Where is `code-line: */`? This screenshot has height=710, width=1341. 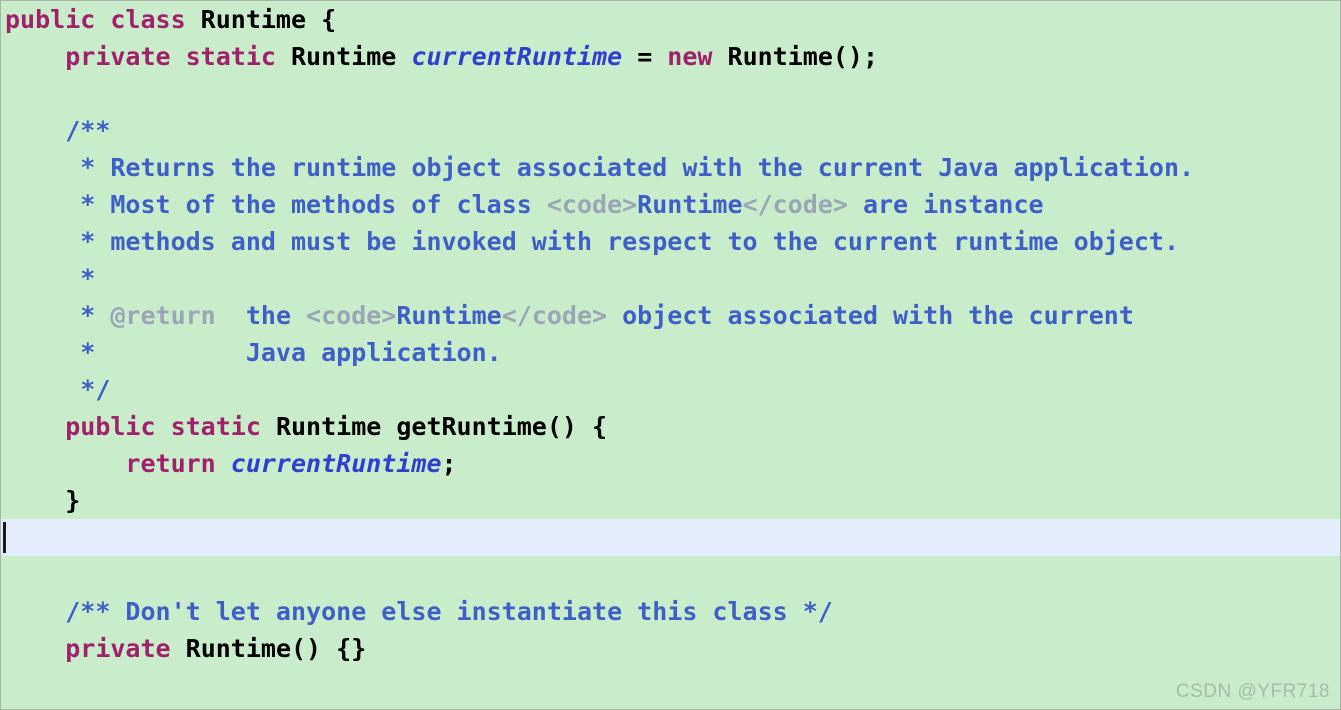 code-line: */ is located at coordinates (670, 389).